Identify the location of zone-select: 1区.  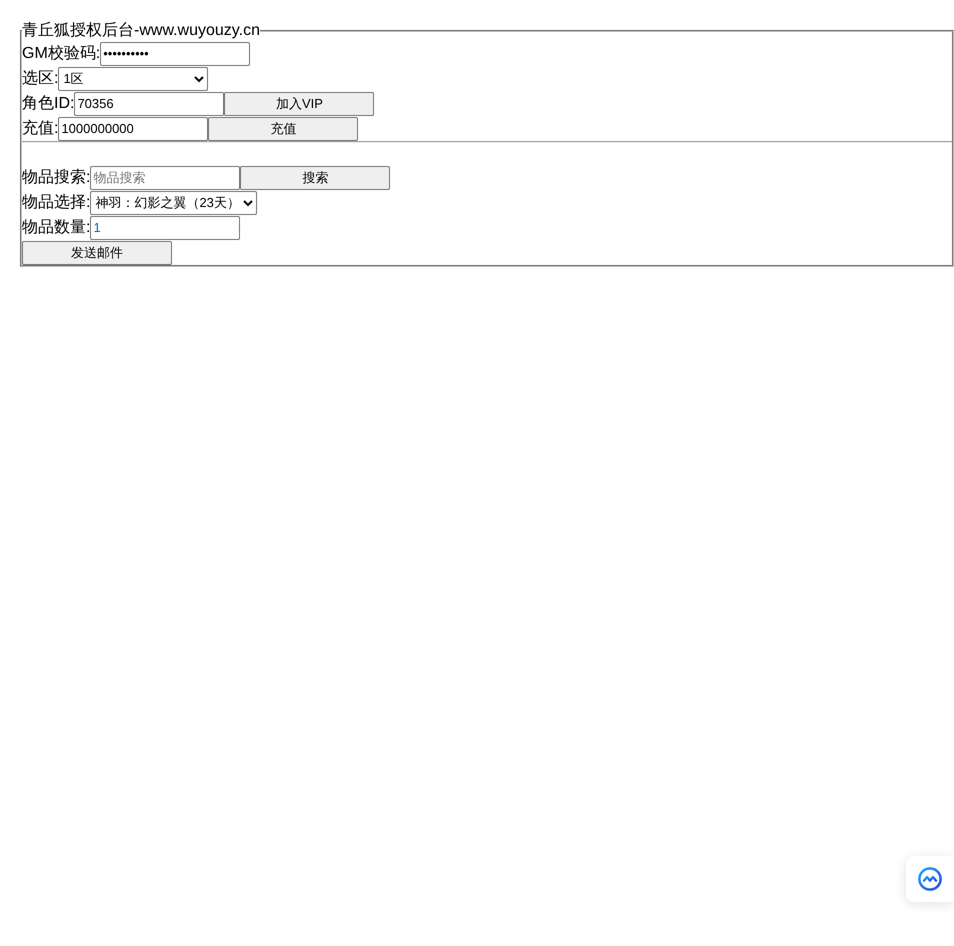
(133, 78).